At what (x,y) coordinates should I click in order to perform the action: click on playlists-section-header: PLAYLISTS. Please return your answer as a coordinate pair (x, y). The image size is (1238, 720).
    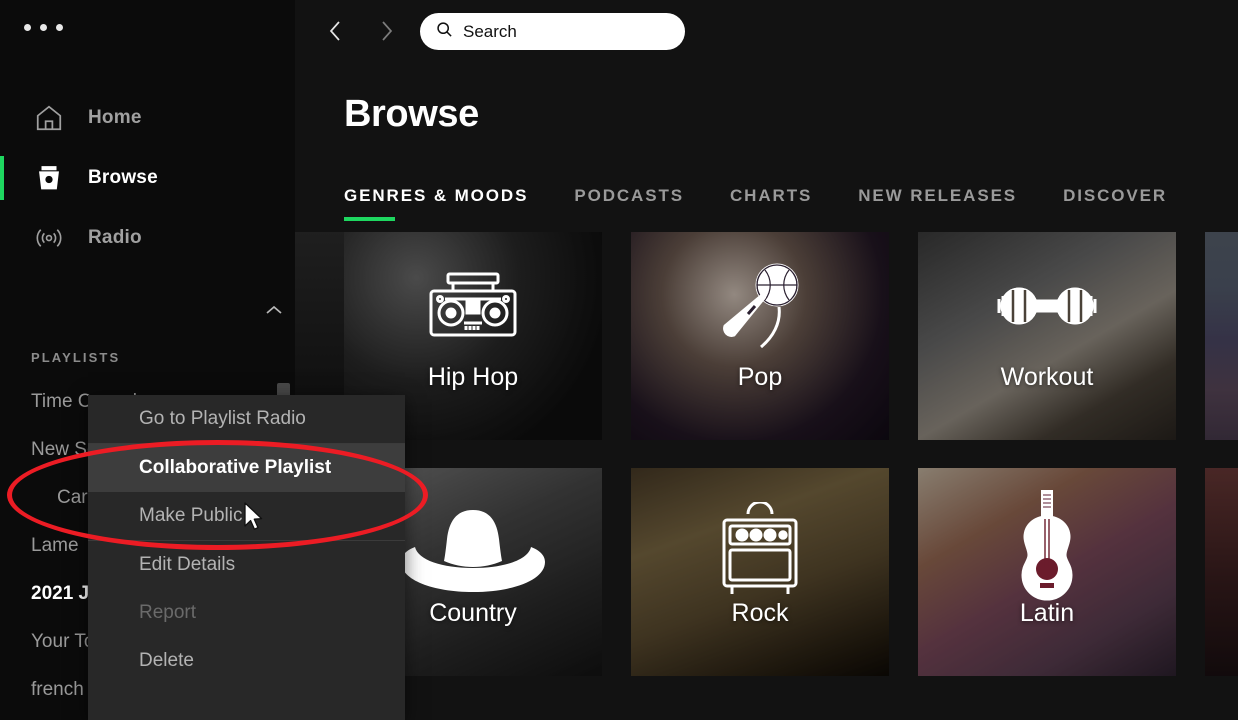
    Looking at the image, I should click on (76, 357).